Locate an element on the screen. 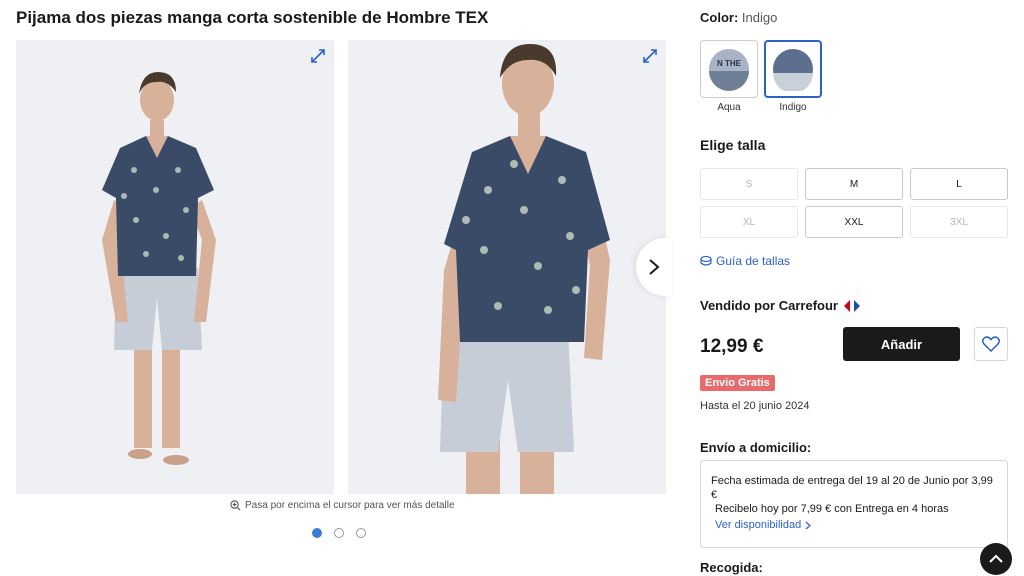  swatch-label-aqua: Aqua is located at coordinates (729, 107).